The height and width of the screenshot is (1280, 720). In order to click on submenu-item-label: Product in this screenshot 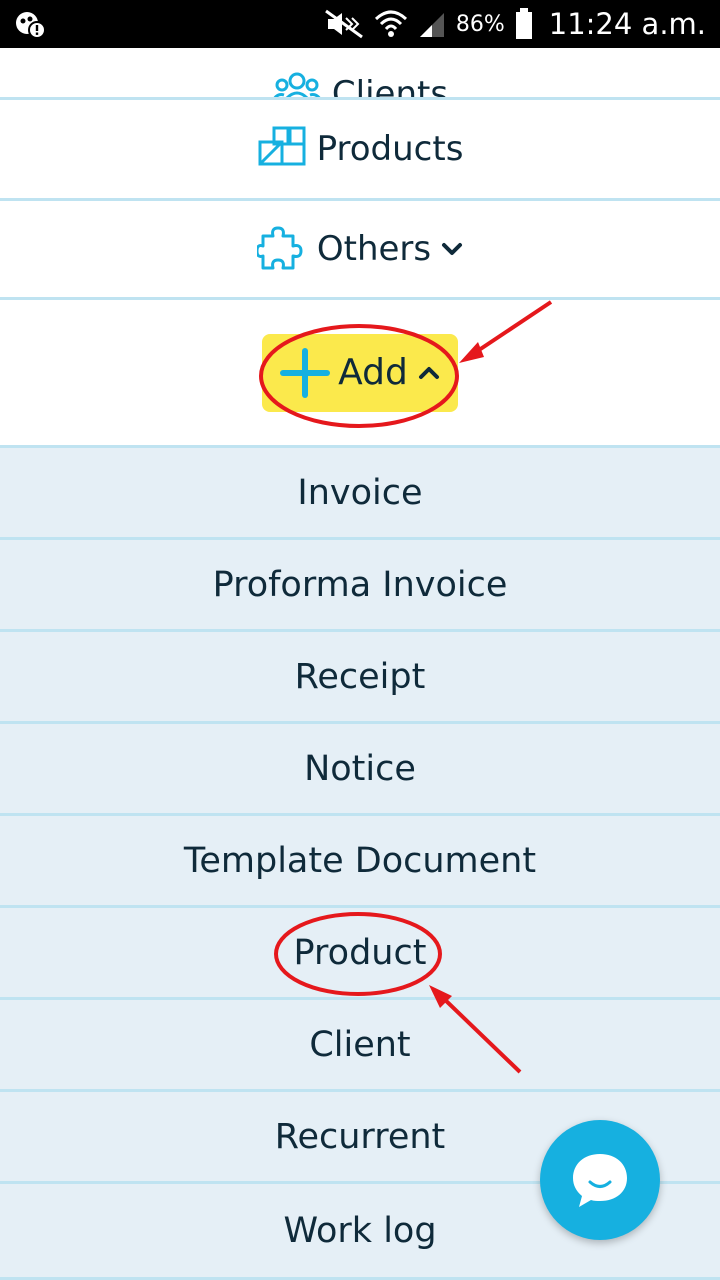, I will do `click(360, 952)`.